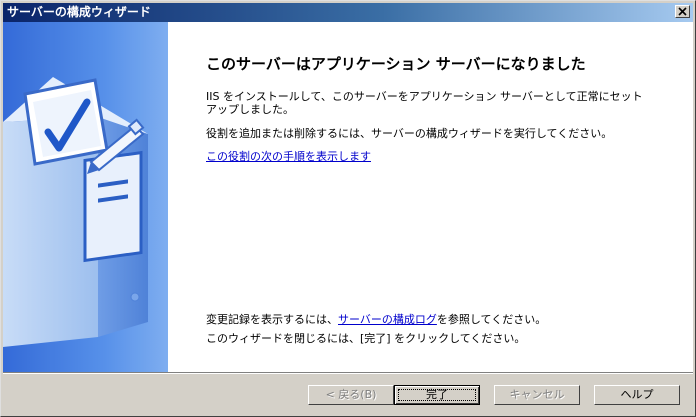 This screenshot has width=696, height=417. Describe the element at coordinates (409, 133) in the screenshot. I see `add-remove-instruction: 役割を追加または削除するには、サーバーの構成ウィザードを実行してください。` at that location.